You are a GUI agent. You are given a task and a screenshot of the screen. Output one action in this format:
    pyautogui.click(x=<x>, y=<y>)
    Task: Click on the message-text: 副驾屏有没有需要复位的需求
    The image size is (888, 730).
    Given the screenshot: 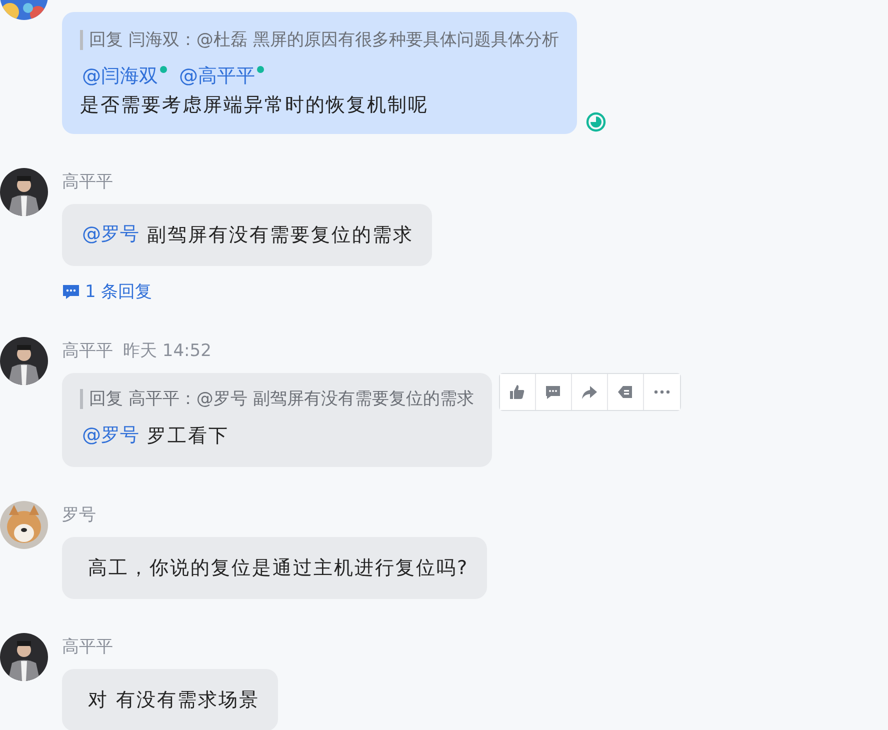 What is the action you would take?
    pyautogui.click(x=280, y=235)
    